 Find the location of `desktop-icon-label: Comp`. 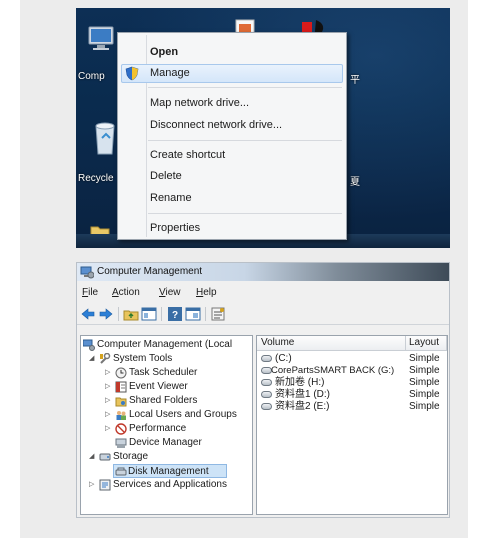

desktop-icon-label: Comp is located at coordinates (91, 76).